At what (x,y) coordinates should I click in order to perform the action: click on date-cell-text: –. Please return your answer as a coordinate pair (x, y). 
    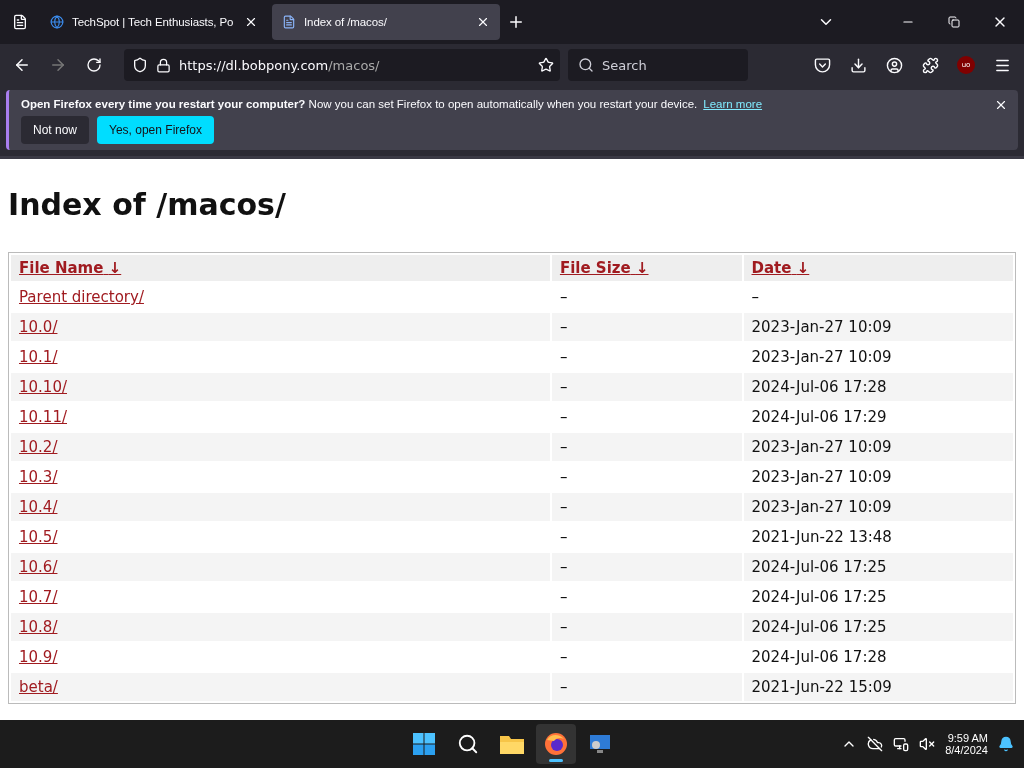
    Looking at the image, I should click on (755, 297).